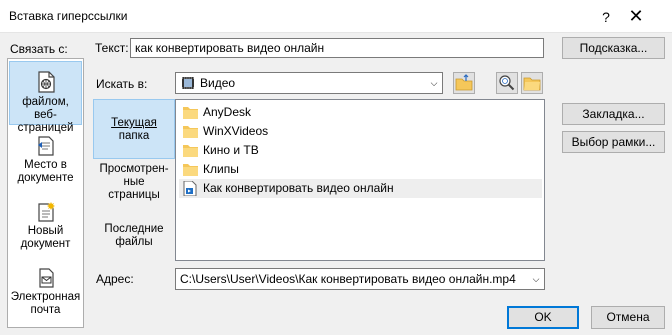 This screenshot has width=672, height=335. I want to click on up-one-folder-button, so click(464, 83).